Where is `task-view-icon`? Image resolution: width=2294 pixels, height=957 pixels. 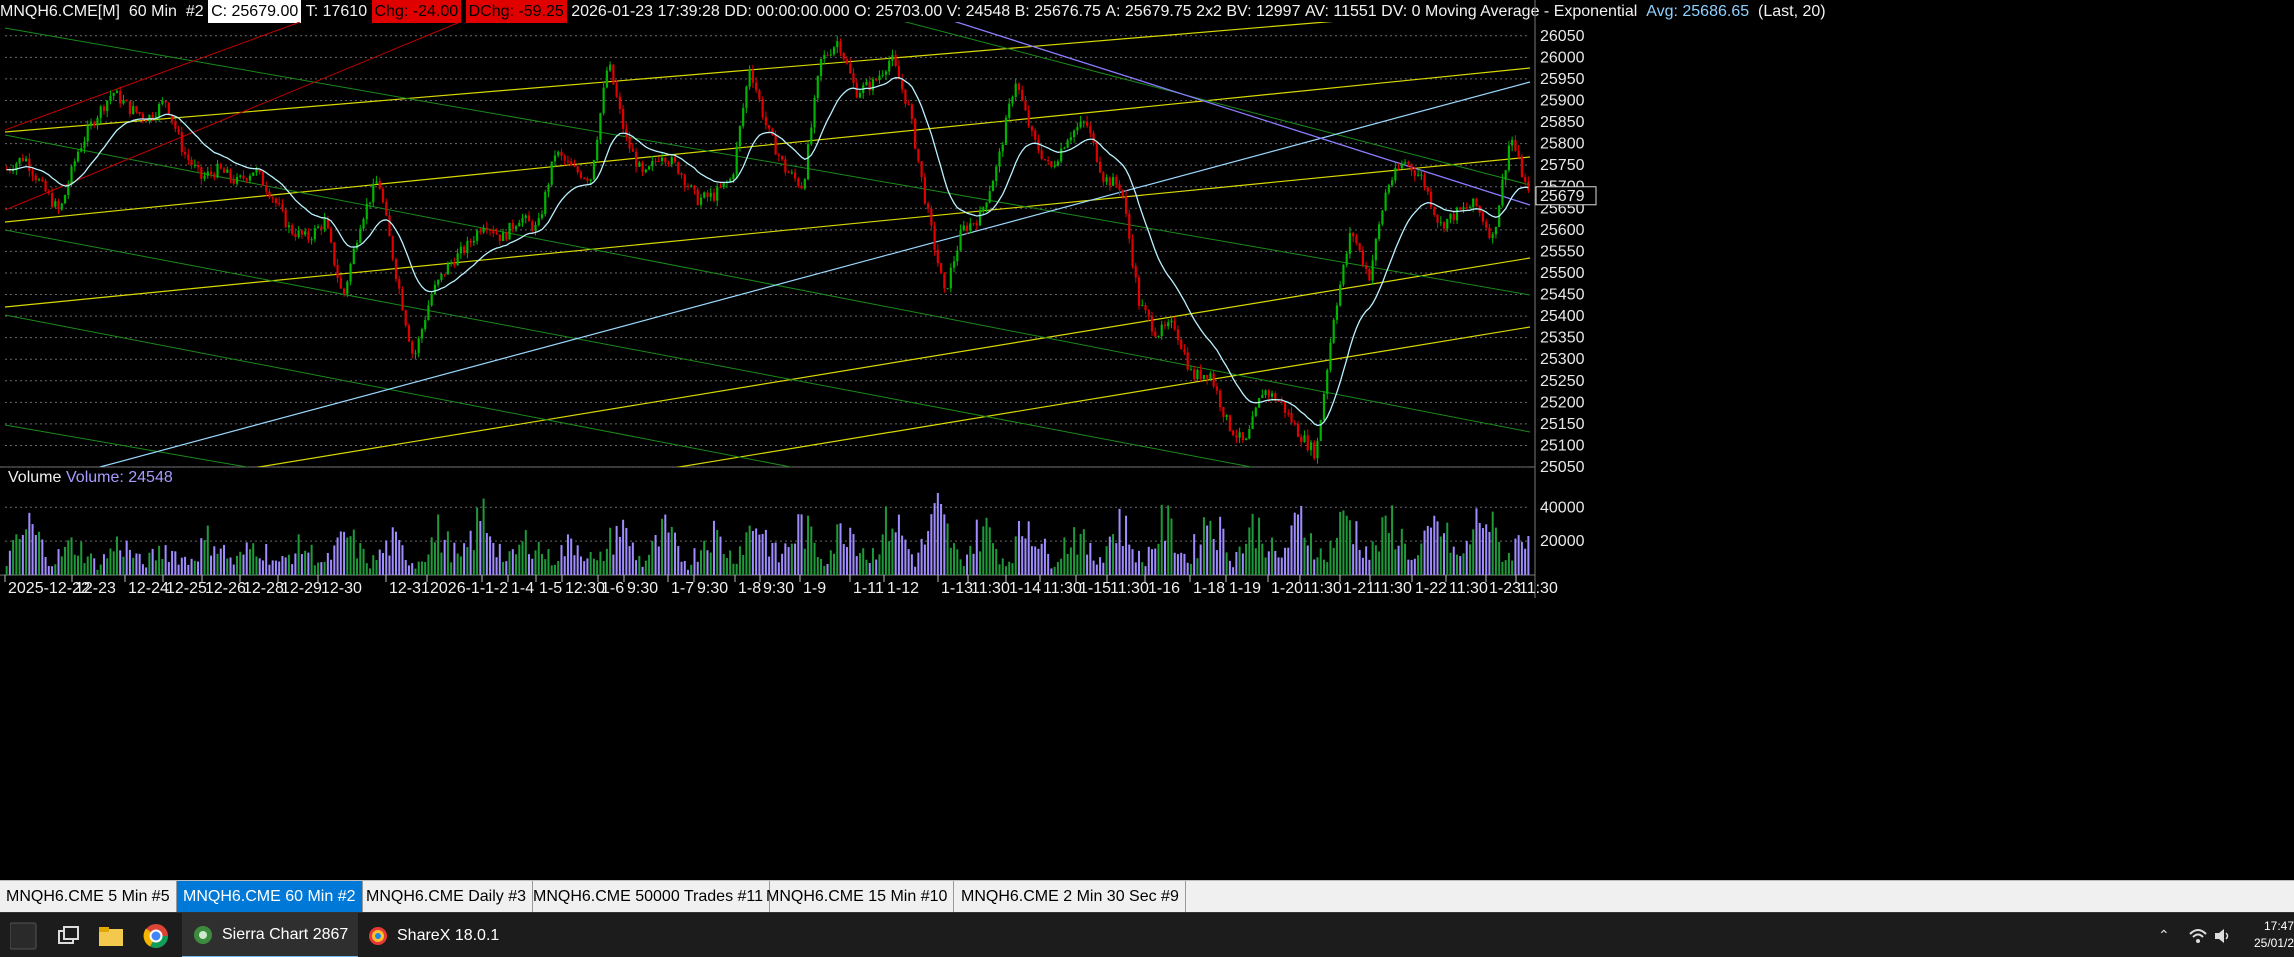
task-view-icon is located at coordinates (68, 935).